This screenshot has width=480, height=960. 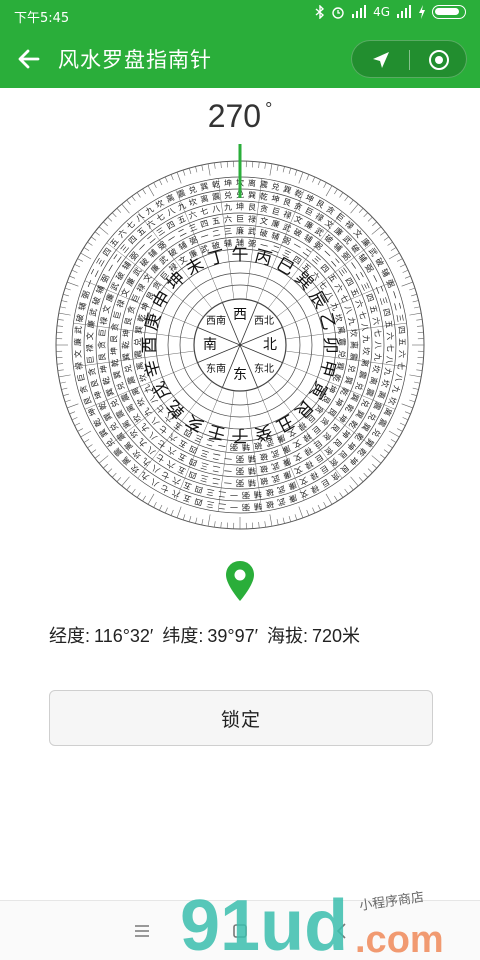 I want to click on direction-label: 南, so click(x=210, y=345).